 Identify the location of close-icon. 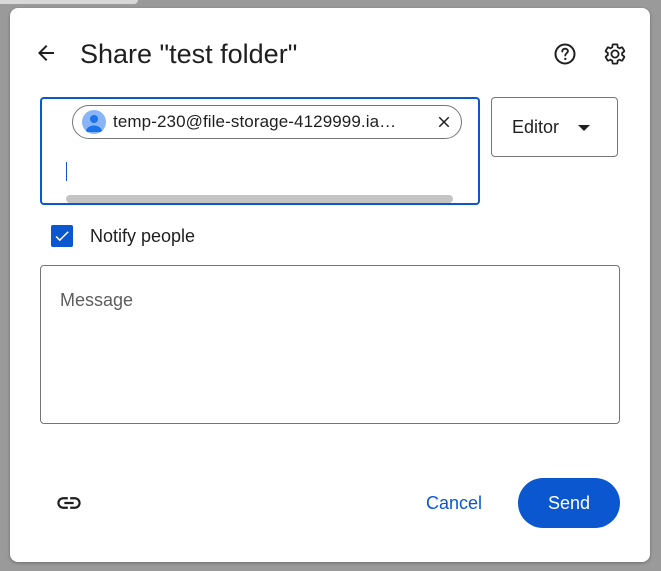
(444, 122).